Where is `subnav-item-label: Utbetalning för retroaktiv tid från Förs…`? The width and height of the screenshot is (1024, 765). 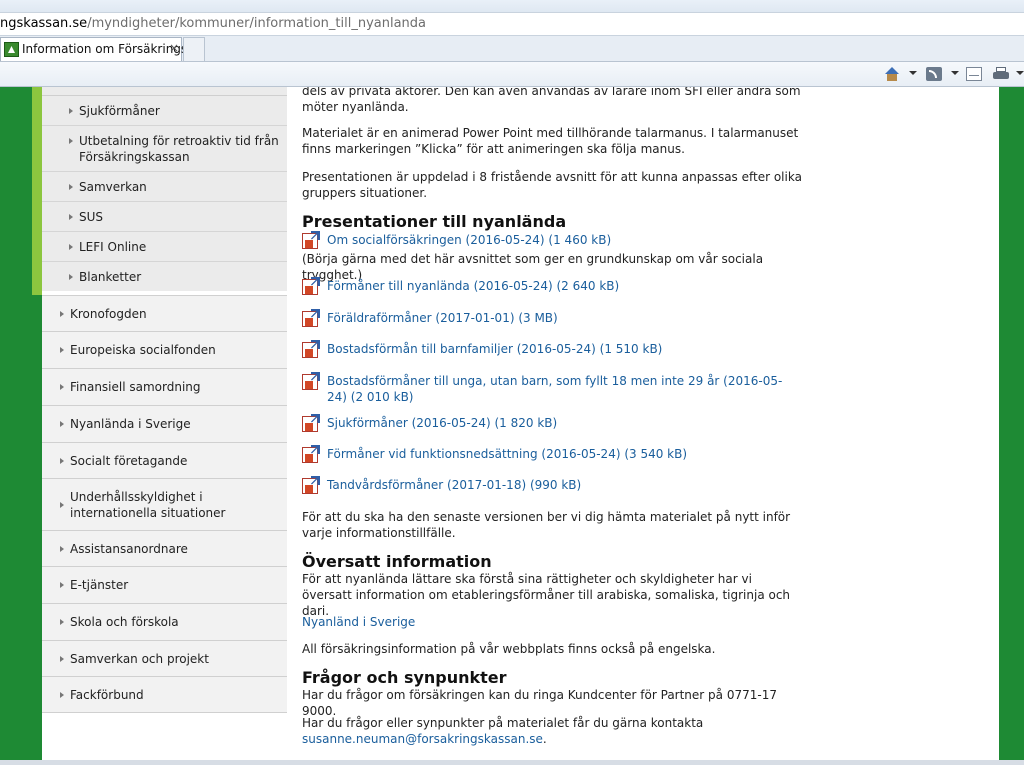 subnav-item-label: Utbetalning för retroaktiv tid från Förs… is located at coordinates (179, 149).